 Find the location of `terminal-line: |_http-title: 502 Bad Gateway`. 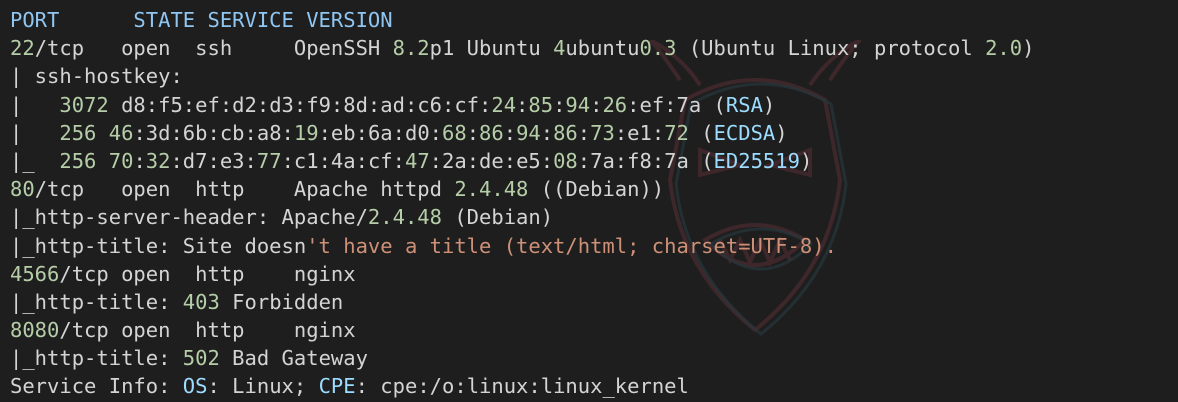

terminal-line: |_http-title: 502 Bad Gateway is located at coordinates (590, 358).